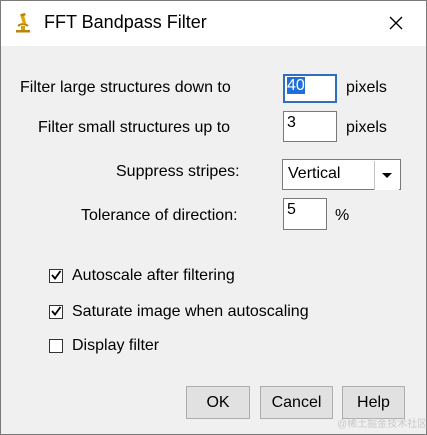 The width and height of the screenshot is (427, 435). I want to click on display-filter-checkbox, so click(56, 346).